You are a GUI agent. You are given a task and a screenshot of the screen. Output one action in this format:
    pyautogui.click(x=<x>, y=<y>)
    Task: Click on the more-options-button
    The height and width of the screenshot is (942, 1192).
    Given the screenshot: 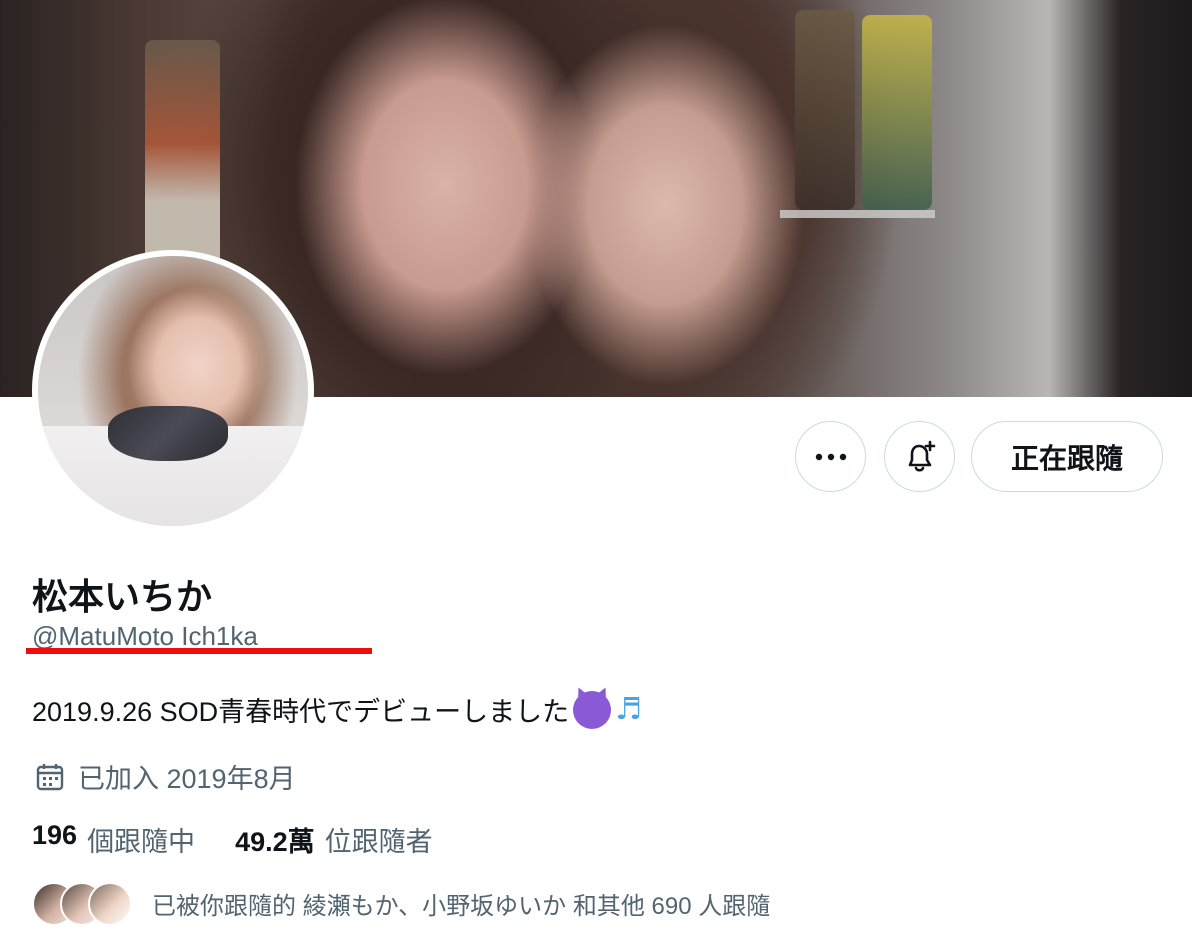 What is the action you would take?
    pyautogui.click(x=830, y=456)
    